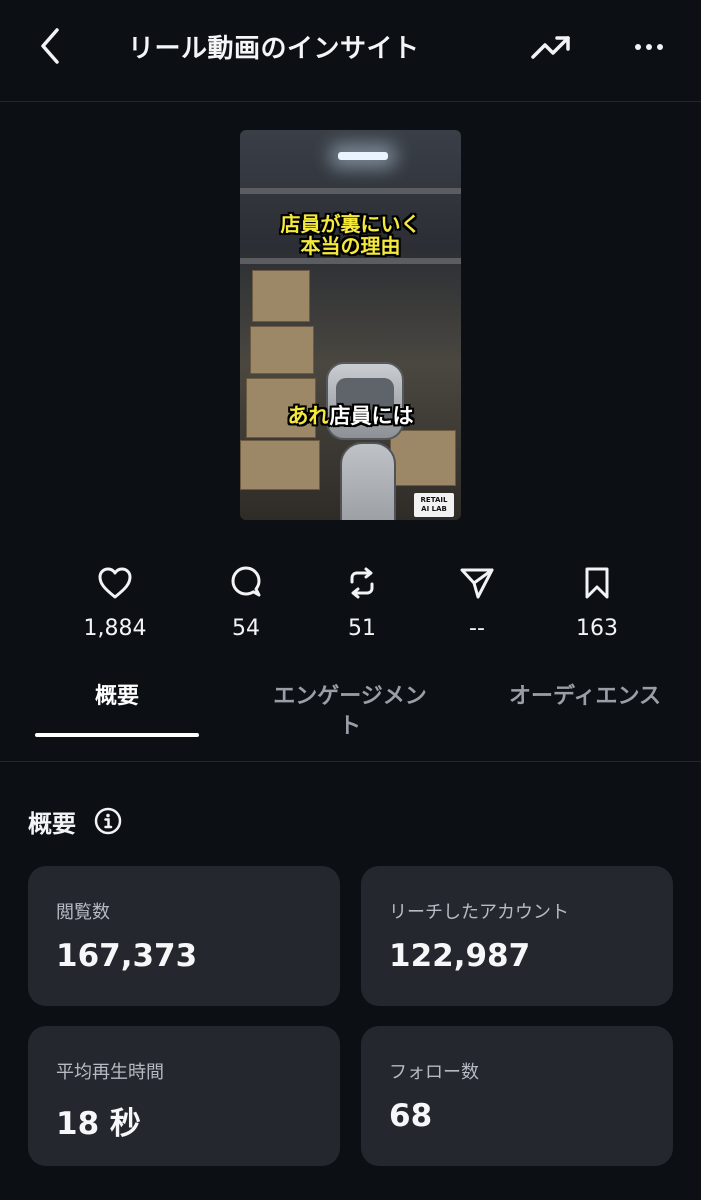  What do you see at coordinates (362, 605) in the screenshot?
I see `reposts-stat: 51` at bounding box center [362, 605].